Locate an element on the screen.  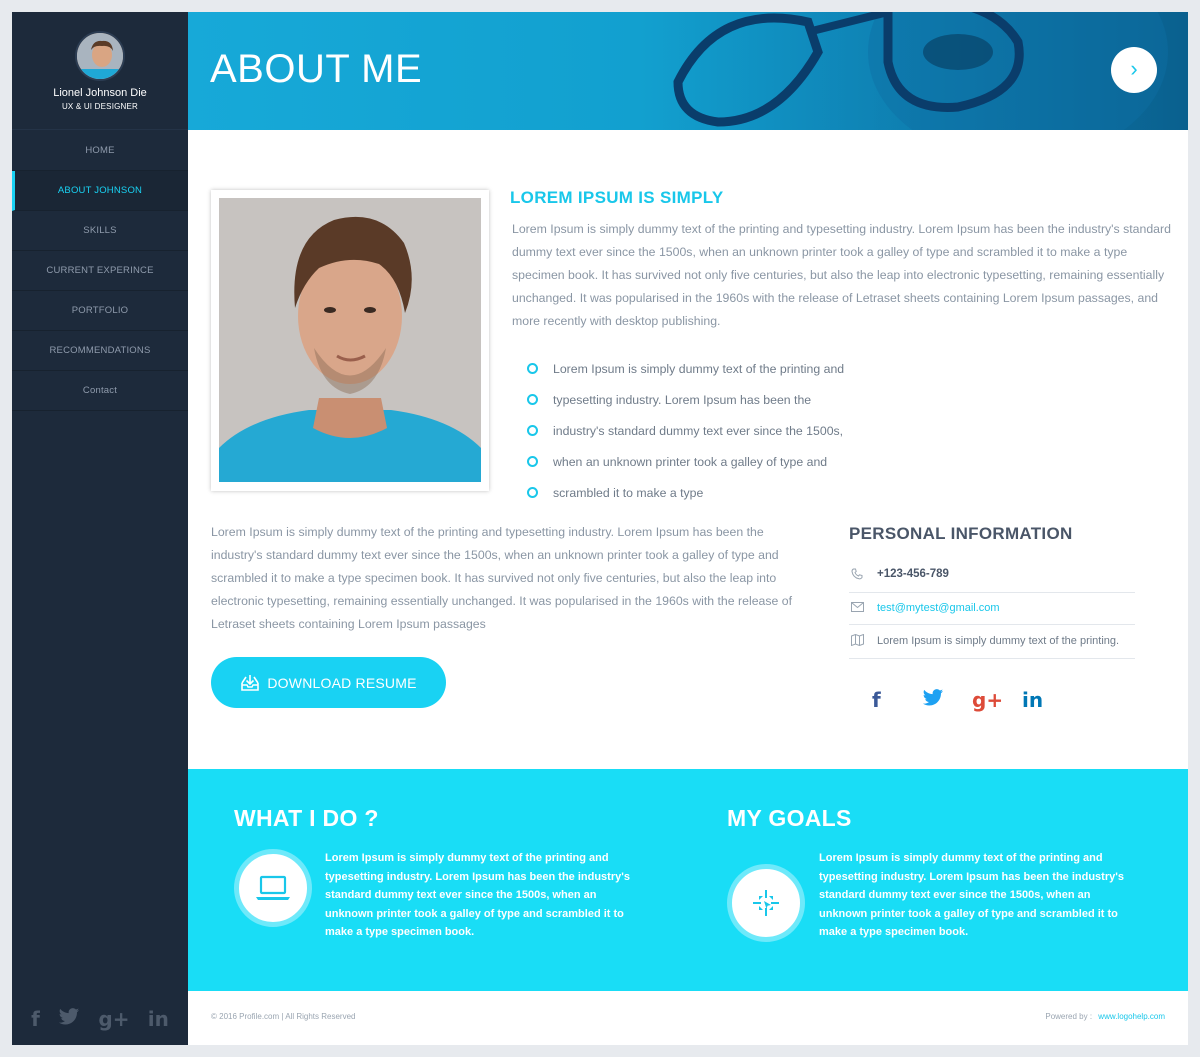
target-icon is located at coordinates (766, 903).